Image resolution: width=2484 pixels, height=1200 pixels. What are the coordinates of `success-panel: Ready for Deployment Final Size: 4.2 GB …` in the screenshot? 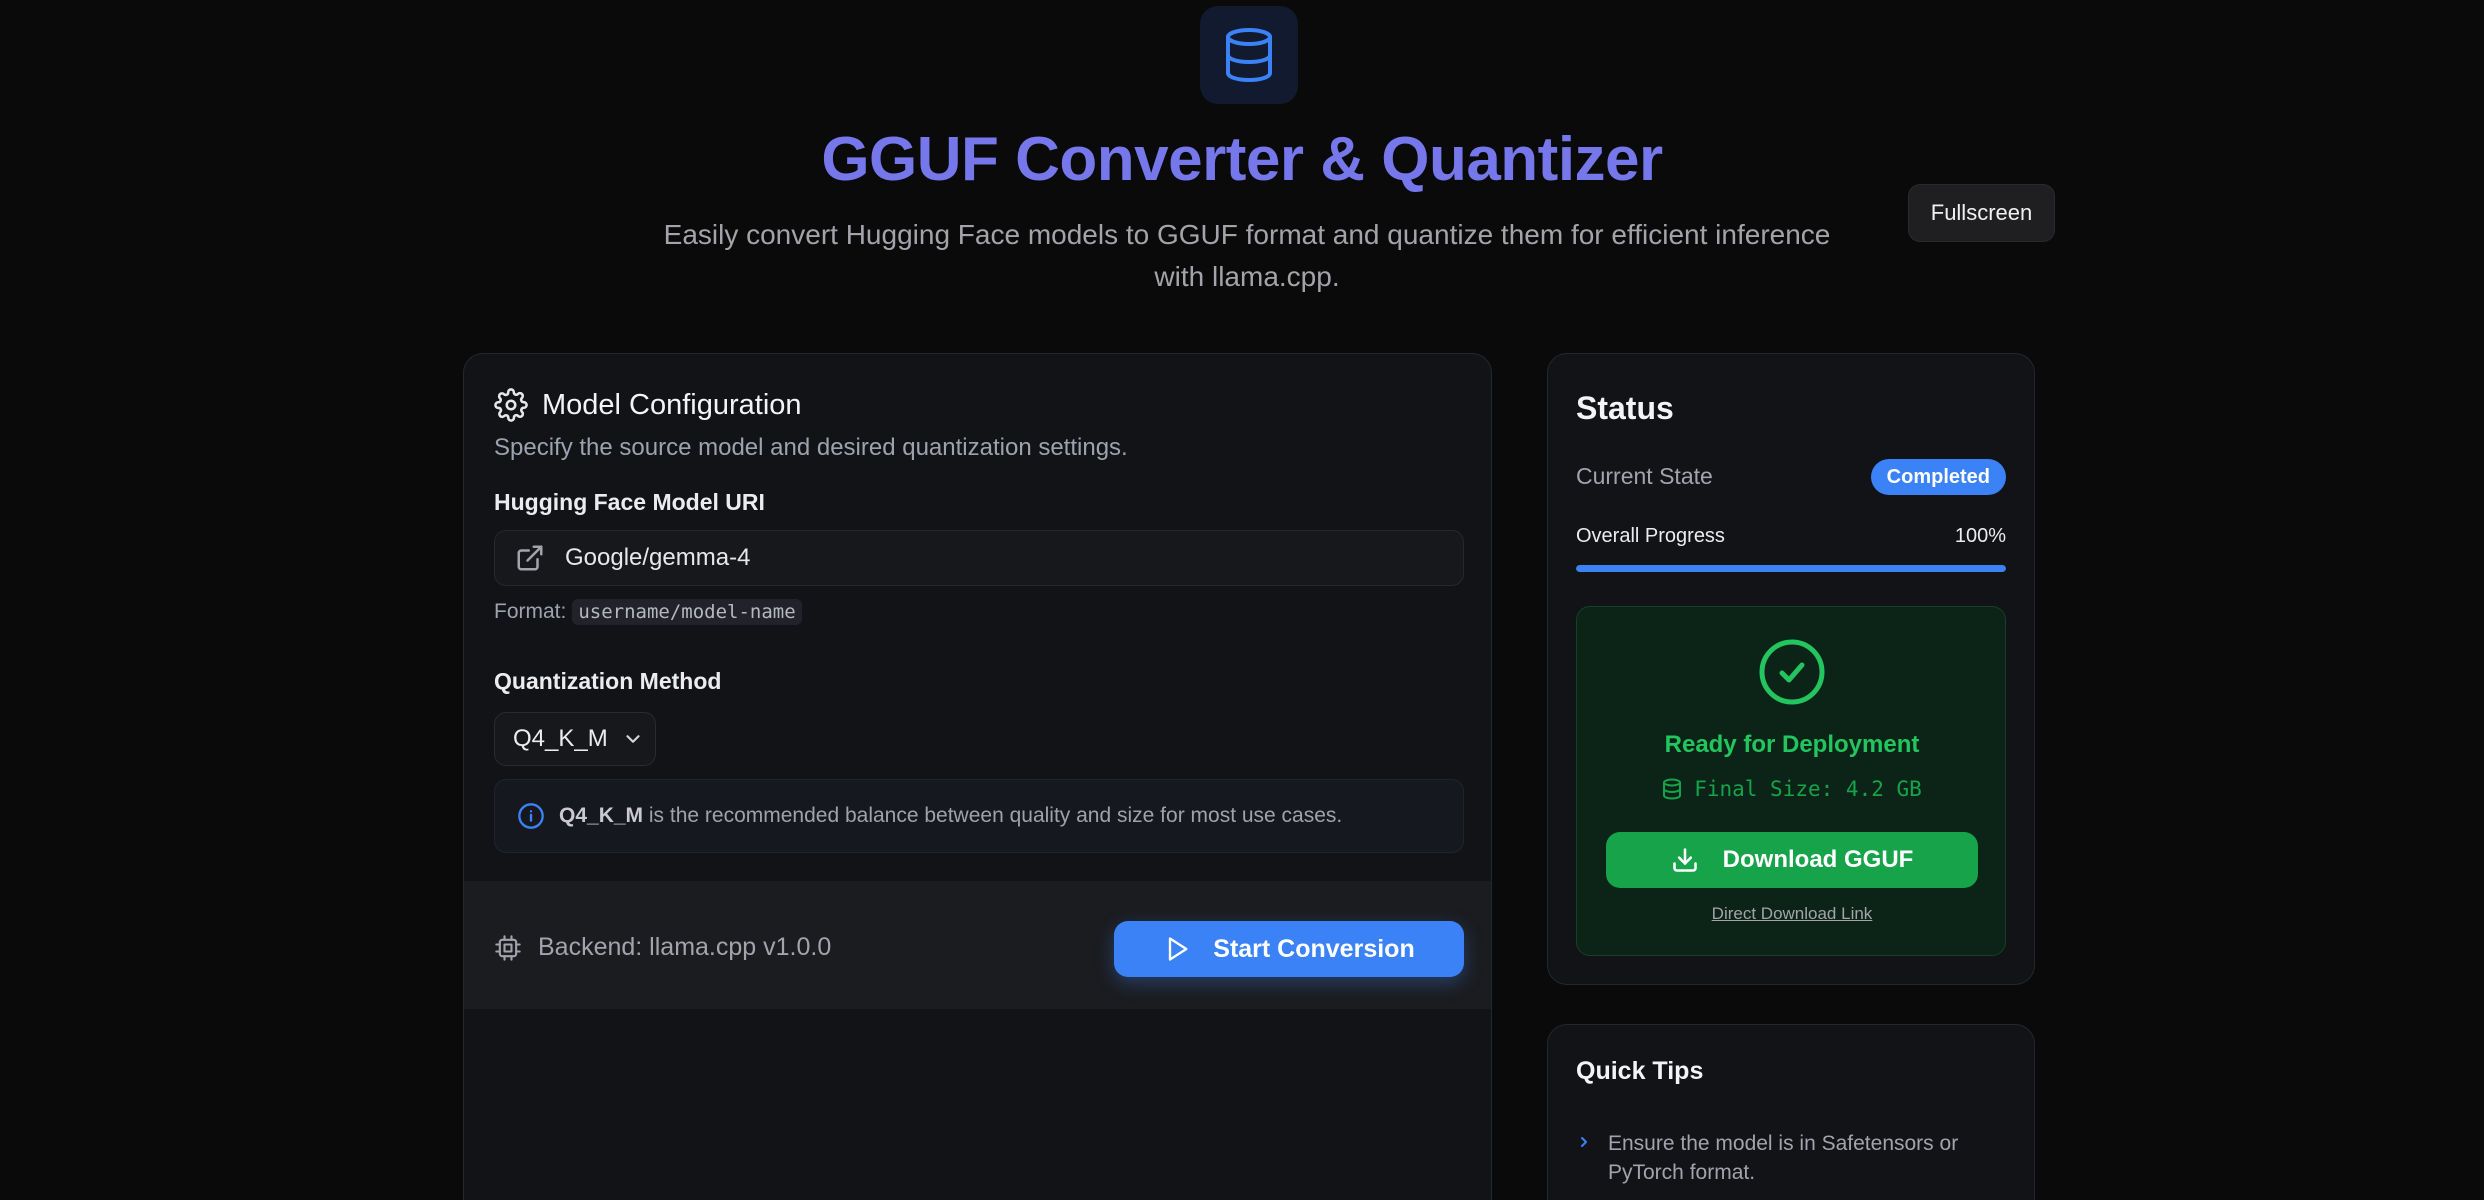 It's located at (1791, 781).